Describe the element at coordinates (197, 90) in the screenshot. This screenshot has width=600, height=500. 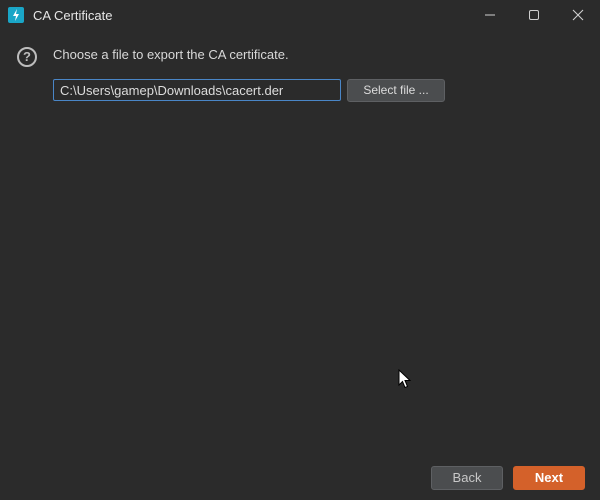
I see `file-path-input` at that location.